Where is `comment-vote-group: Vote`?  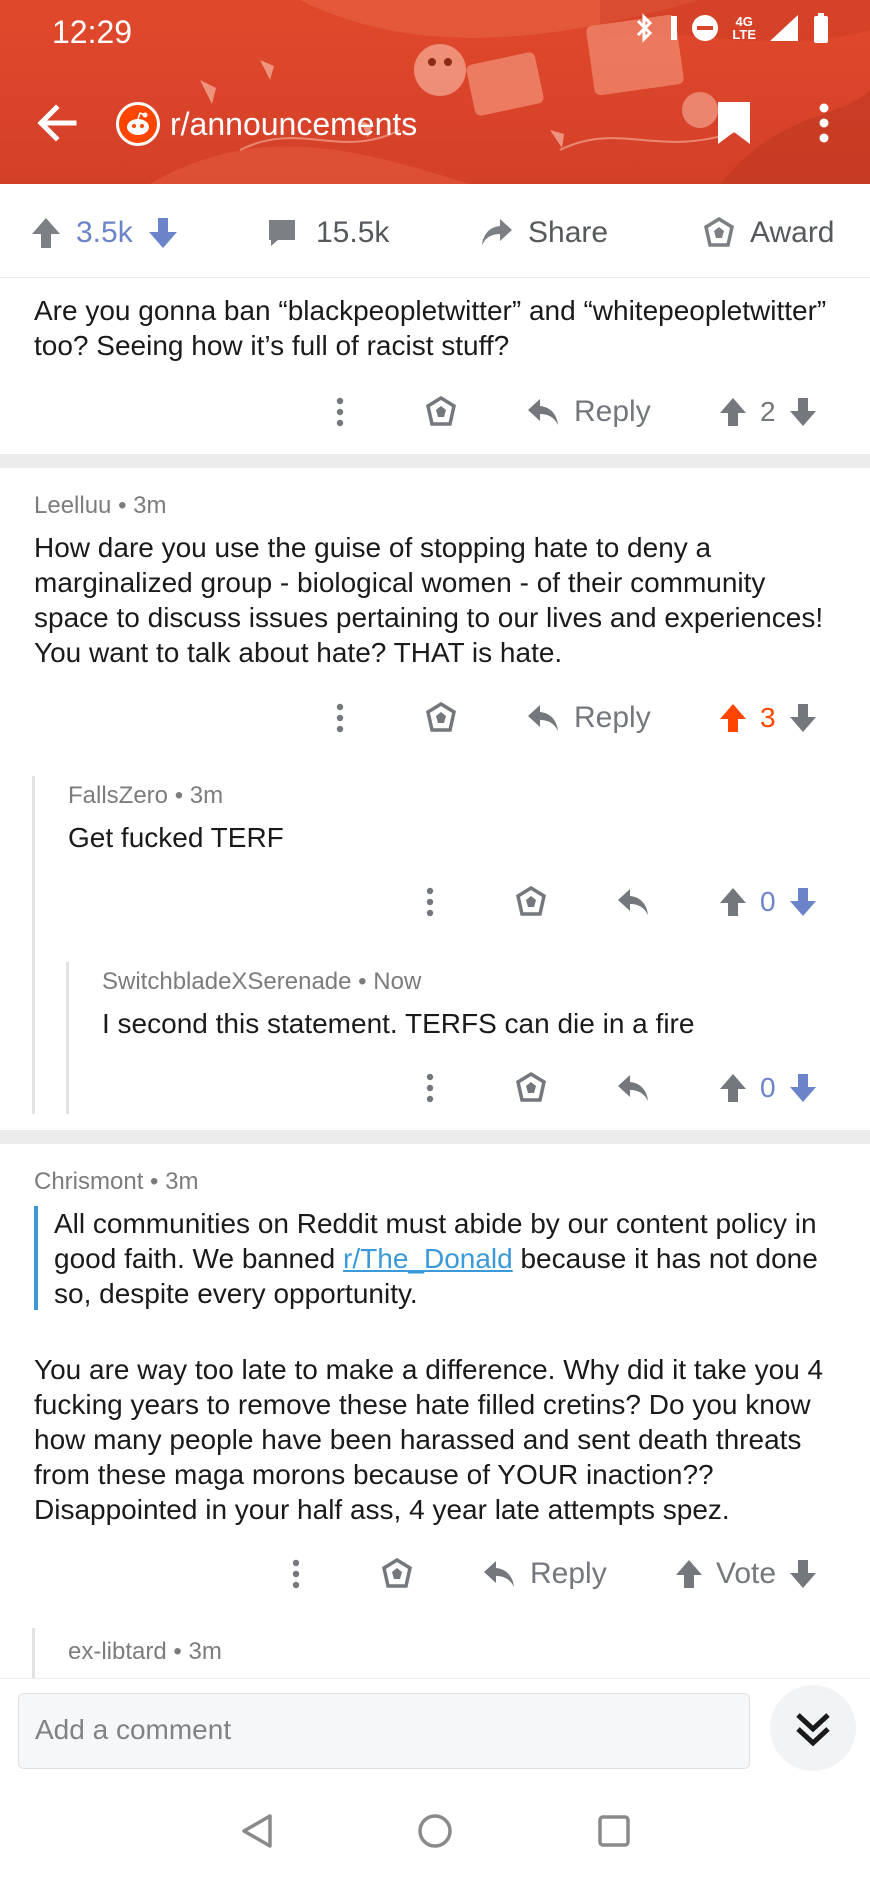
comment-vote-group: Vote is located at coordinates (746, 1574).